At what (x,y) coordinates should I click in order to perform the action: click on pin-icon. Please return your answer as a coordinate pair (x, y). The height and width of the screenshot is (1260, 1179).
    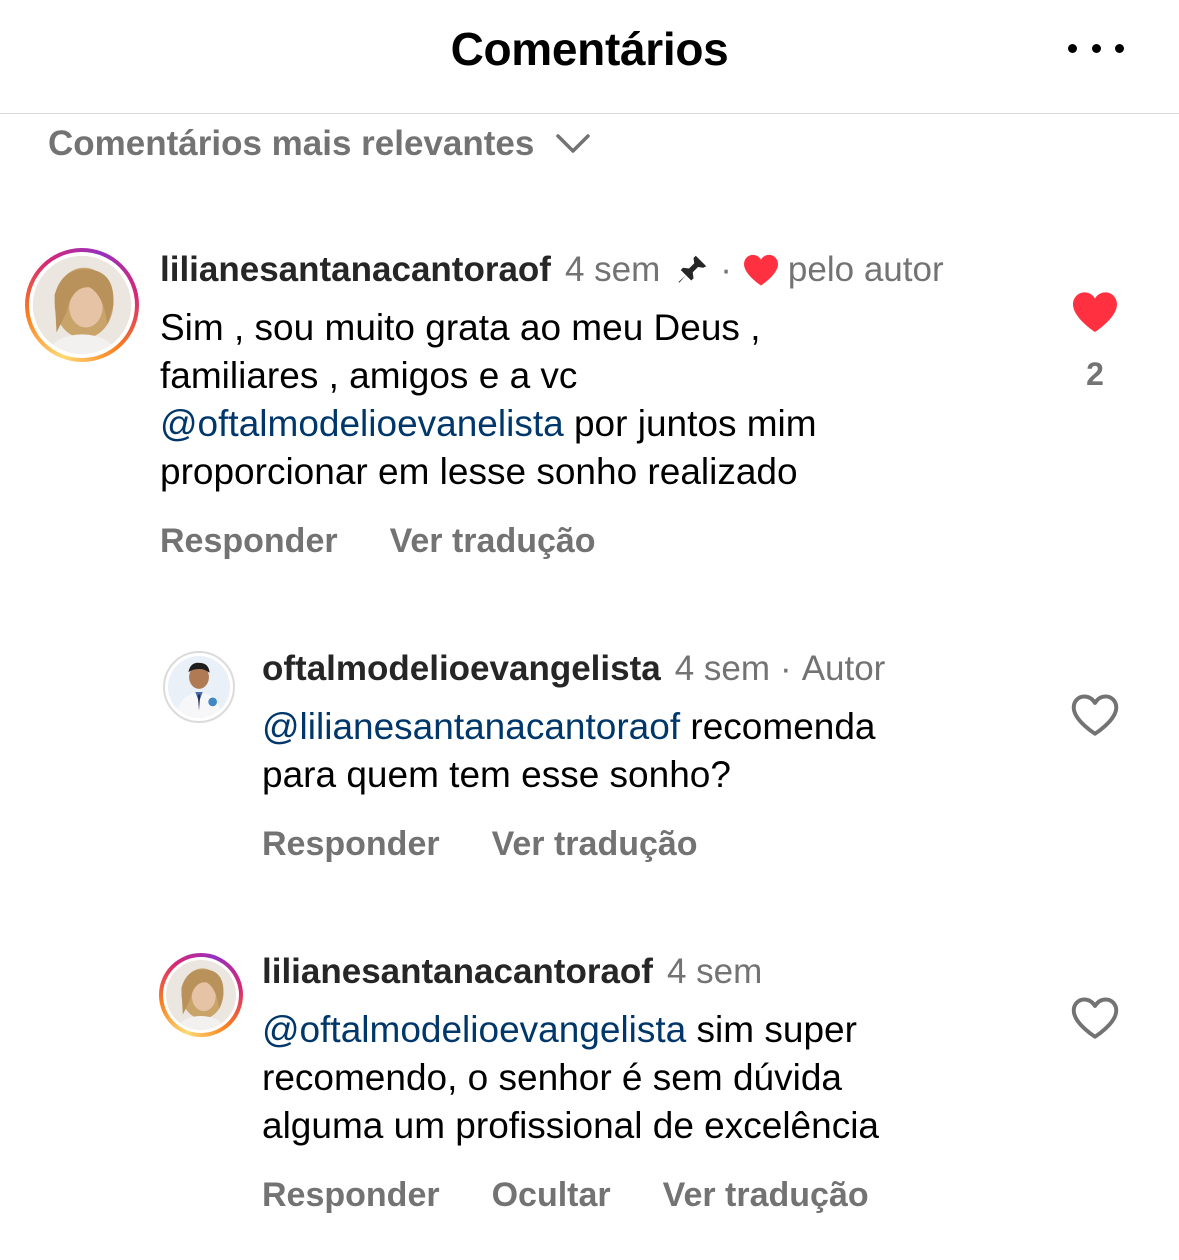
    Looking at the image, I should click on (692, 269).